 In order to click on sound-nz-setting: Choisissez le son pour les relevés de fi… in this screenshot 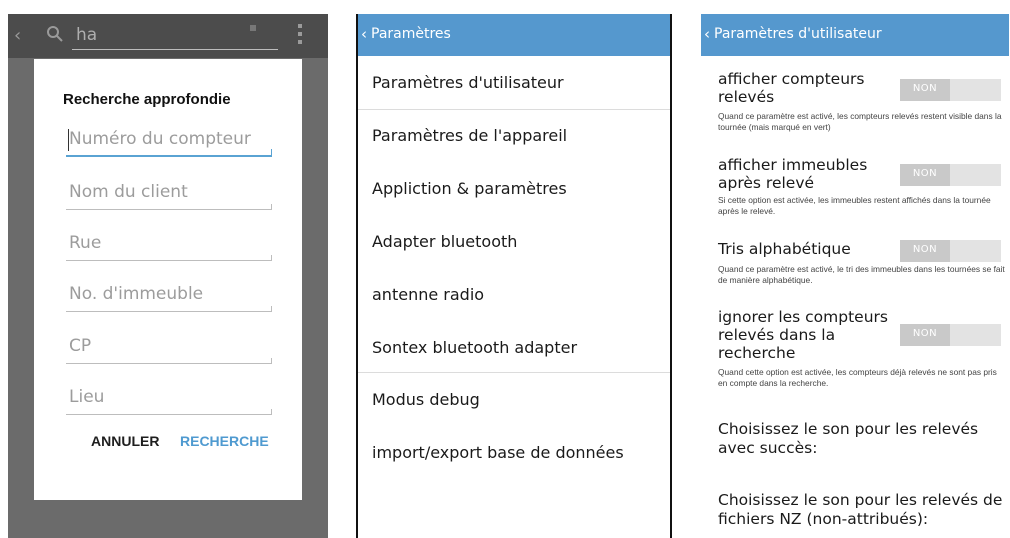, I will do `click(862, 510)`.